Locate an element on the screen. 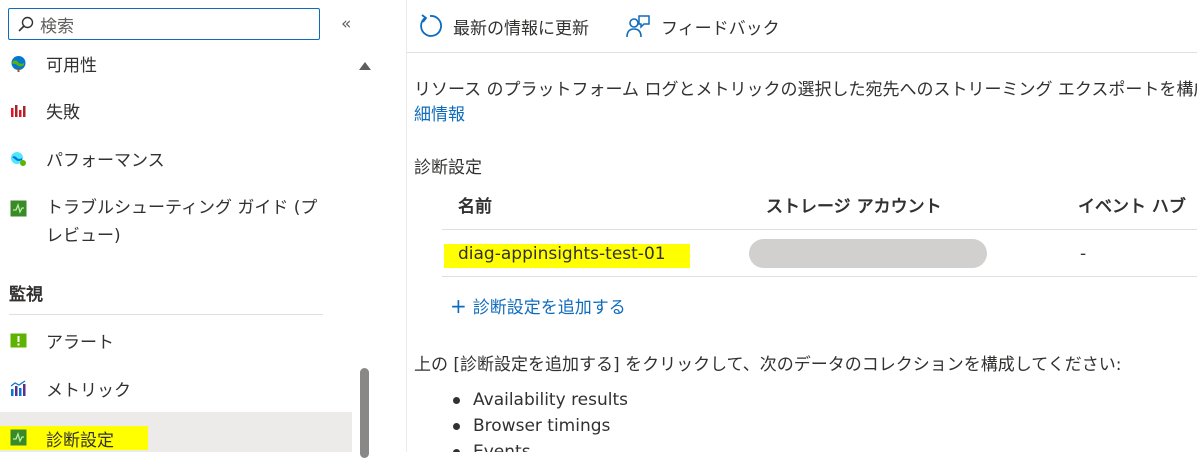 This screenshot has height=458, width=1197. sidebar-item-label: パフォーマンス is located at coordinates (105, 160).